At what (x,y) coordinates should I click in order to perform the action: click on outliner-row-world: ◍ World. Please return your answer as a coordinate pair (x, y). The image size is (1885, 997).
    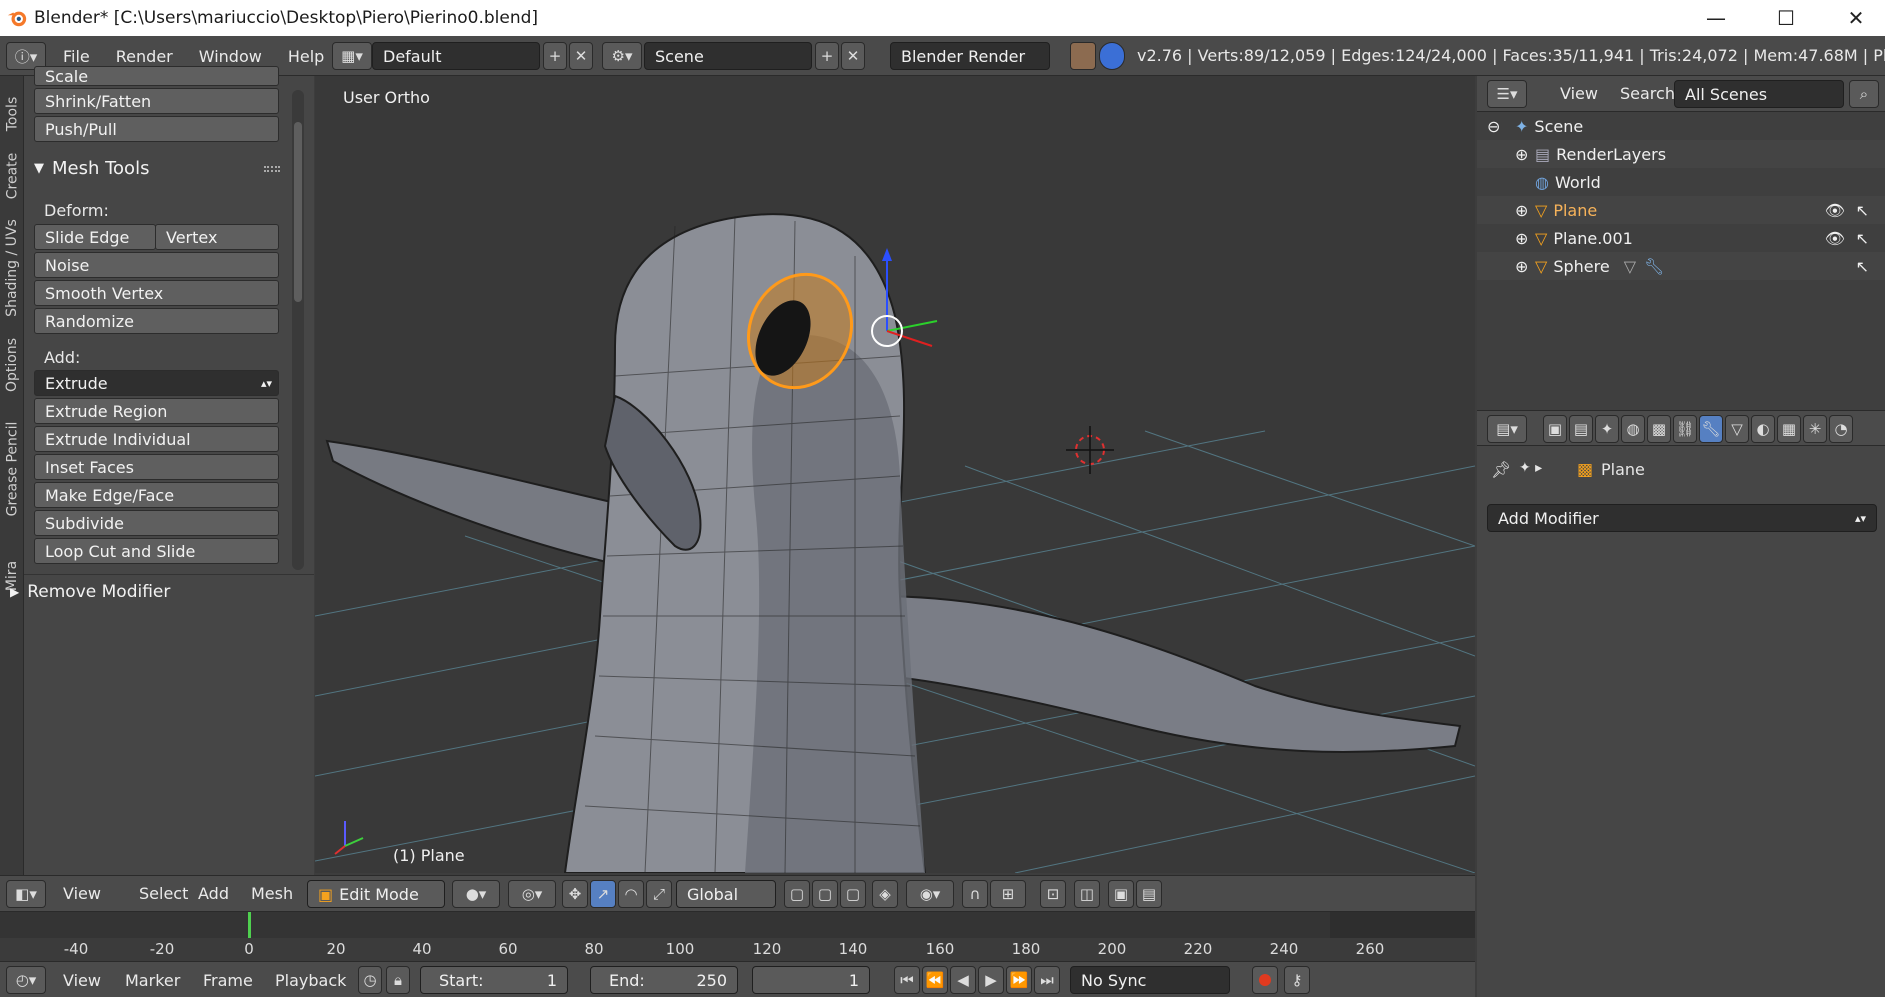
    Looking at the image, I should click on (1681, 182).